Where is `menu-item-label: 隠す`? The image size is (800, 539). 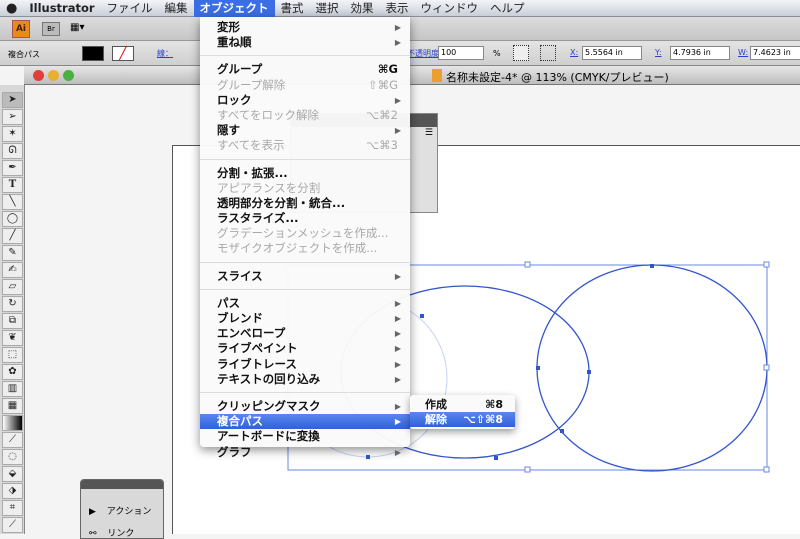
menu-item-label: 隠す is located at coordinates (228, 130).